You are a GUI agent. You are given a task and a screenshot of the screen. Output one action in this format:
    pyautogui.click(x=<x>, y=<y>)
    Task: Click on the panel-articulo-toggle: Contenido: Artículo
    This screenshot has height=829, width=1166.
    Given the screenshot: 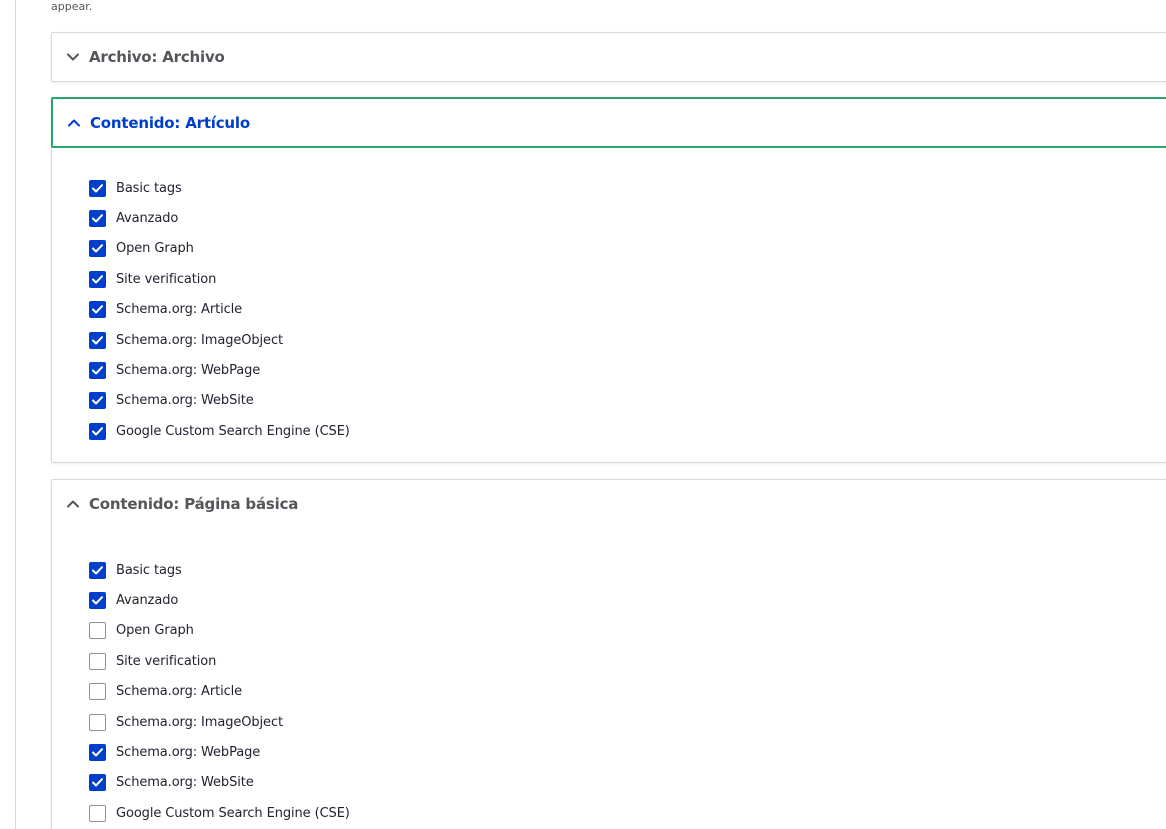 What is the action you would take?
    pyautogui.click(x=608, y=122)
    